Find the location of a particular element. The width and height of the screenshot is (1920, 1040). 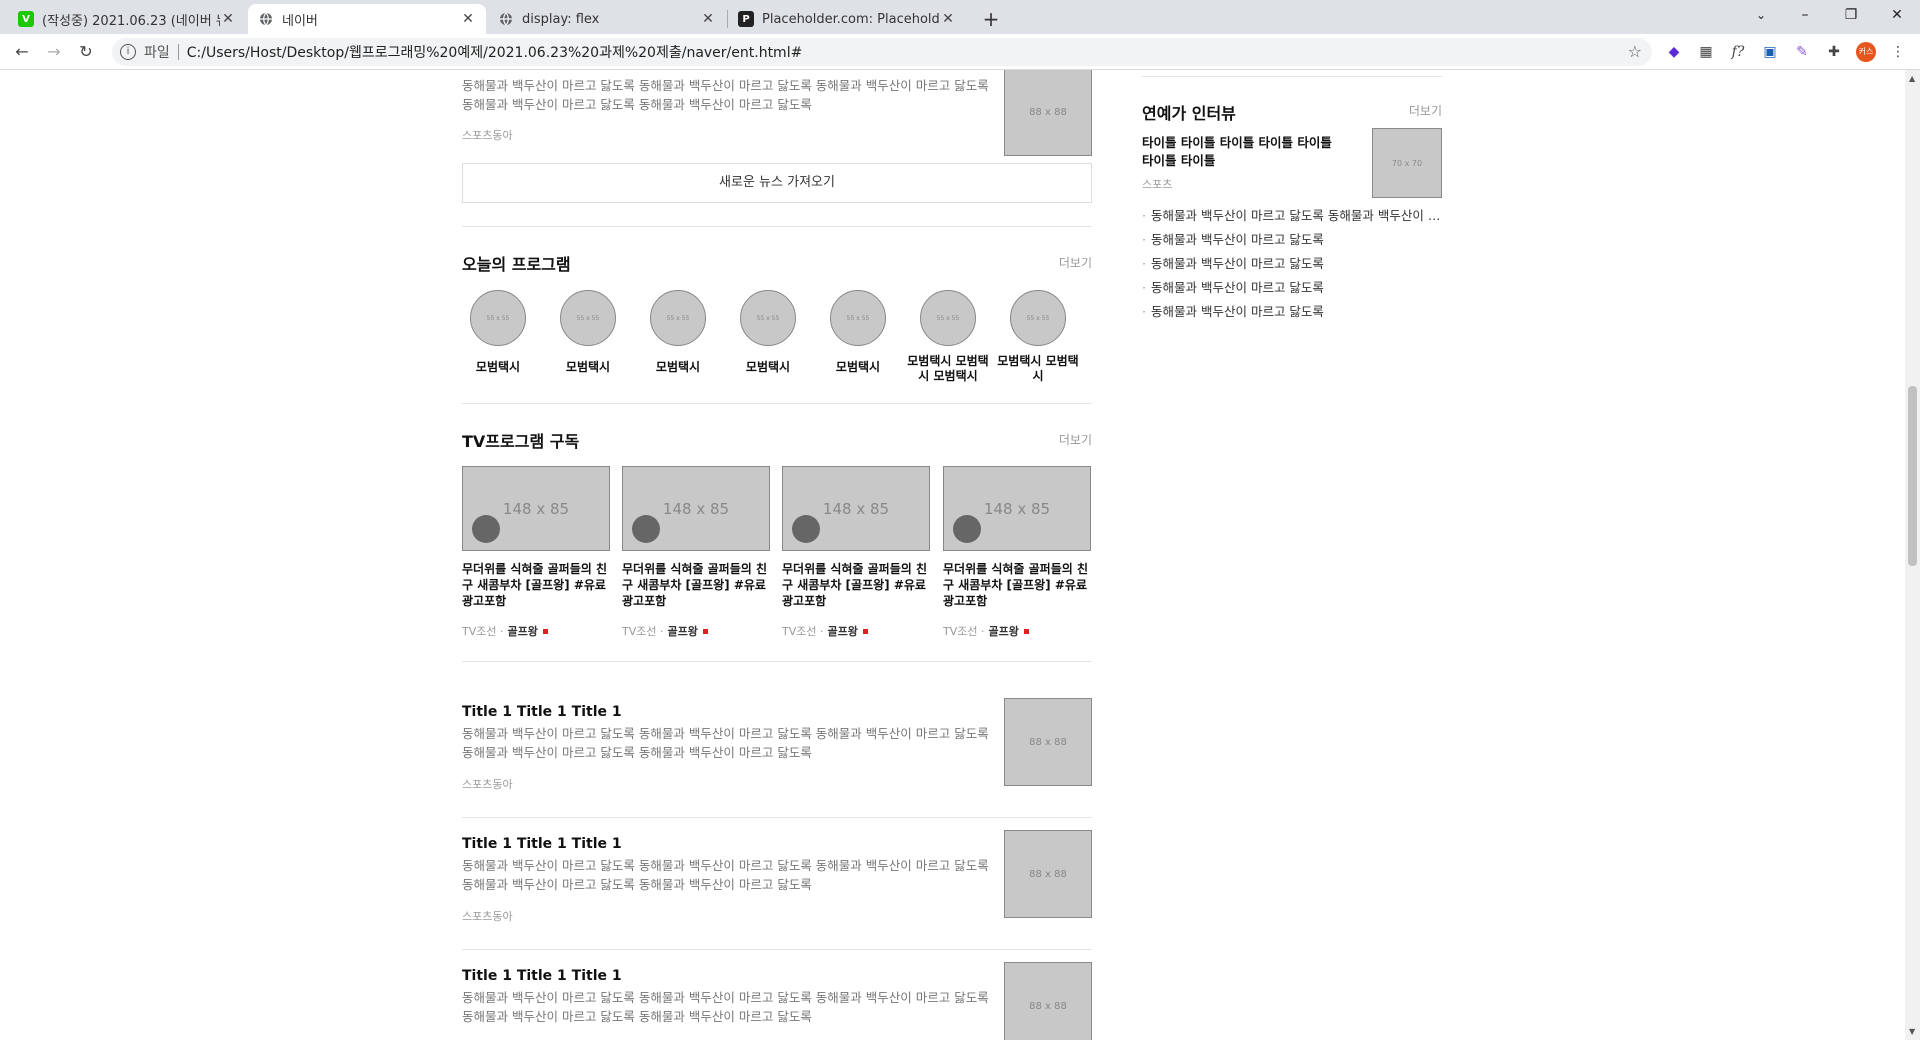

scroll-down-icon: ▼ is located at coordinates (1912, 1031).